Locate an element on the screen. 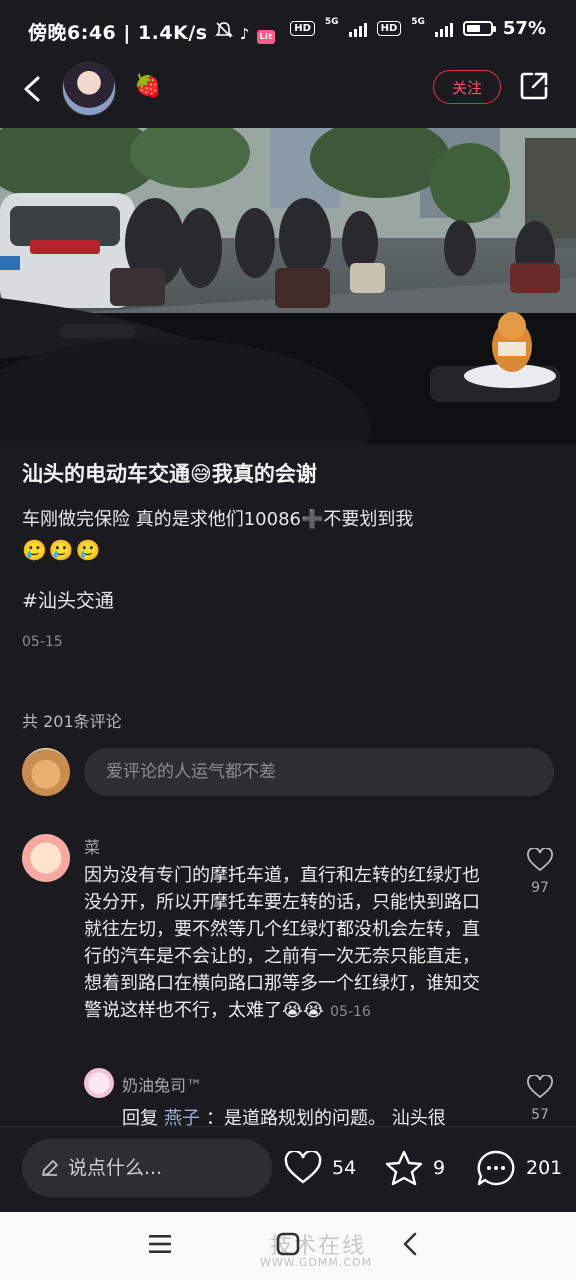  comment-like-count: 97 is located at coordinates (540, 888).